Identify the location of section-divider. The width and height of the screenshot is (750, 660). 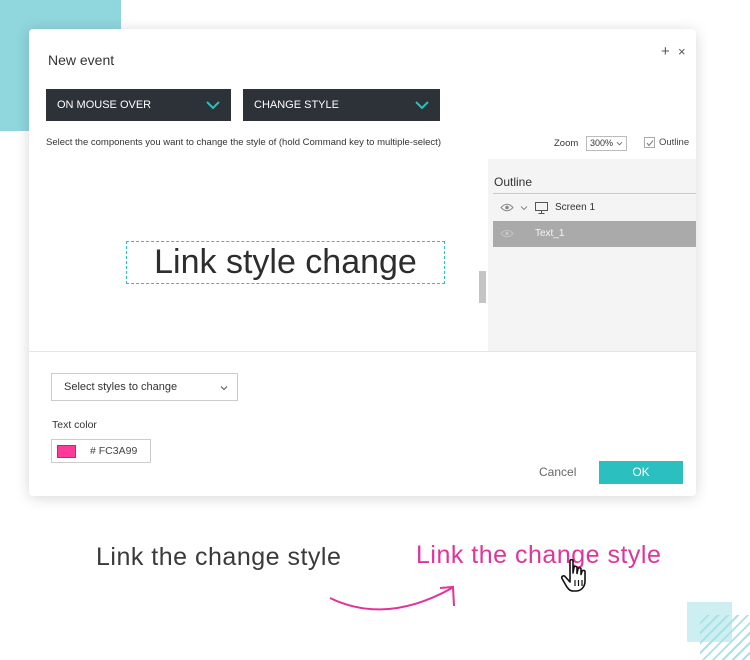
(362, 351).